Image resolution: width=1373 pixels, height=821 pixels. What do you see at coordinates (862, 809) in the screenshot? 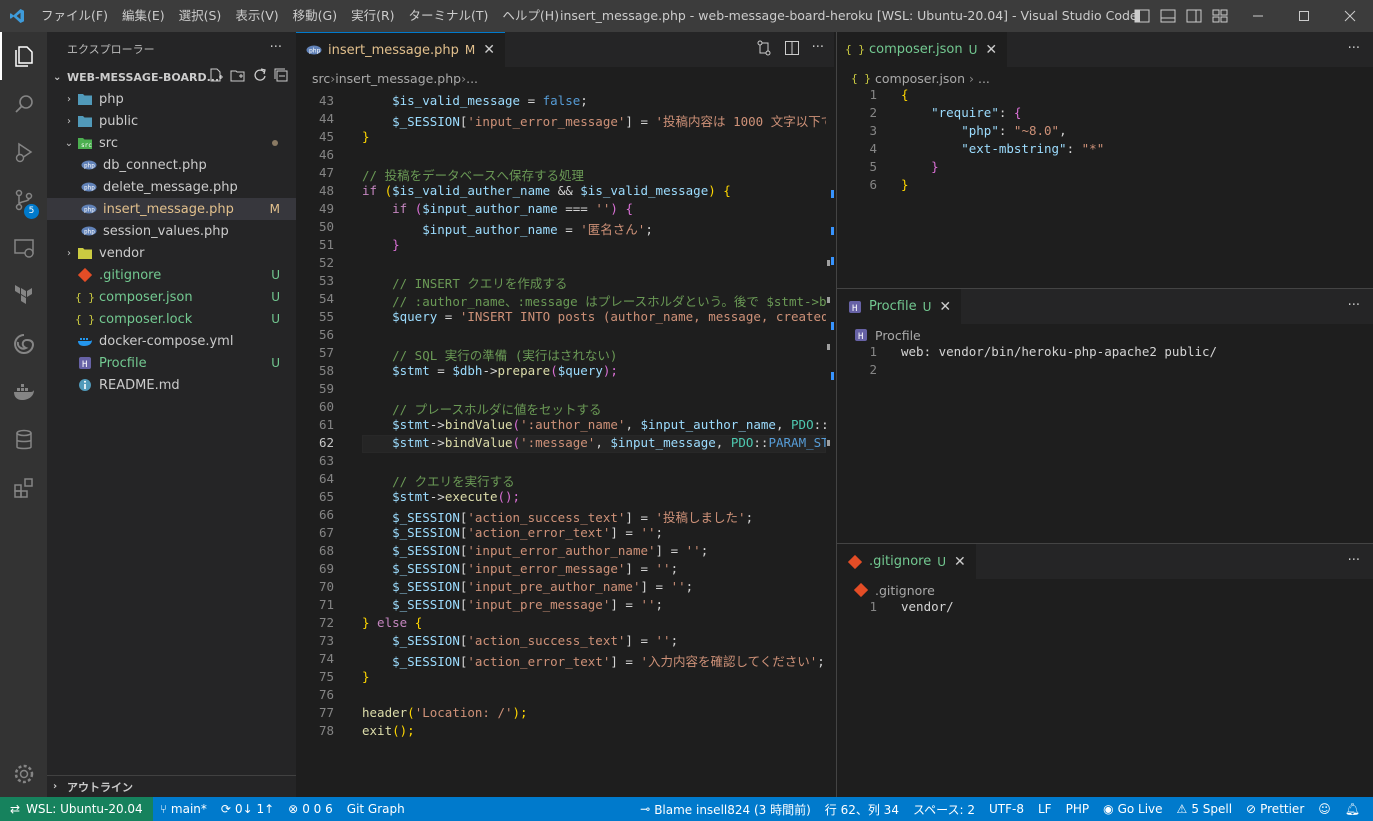
I see `cursor-position: 行 62、列 34` at bounding box center [862, 809].